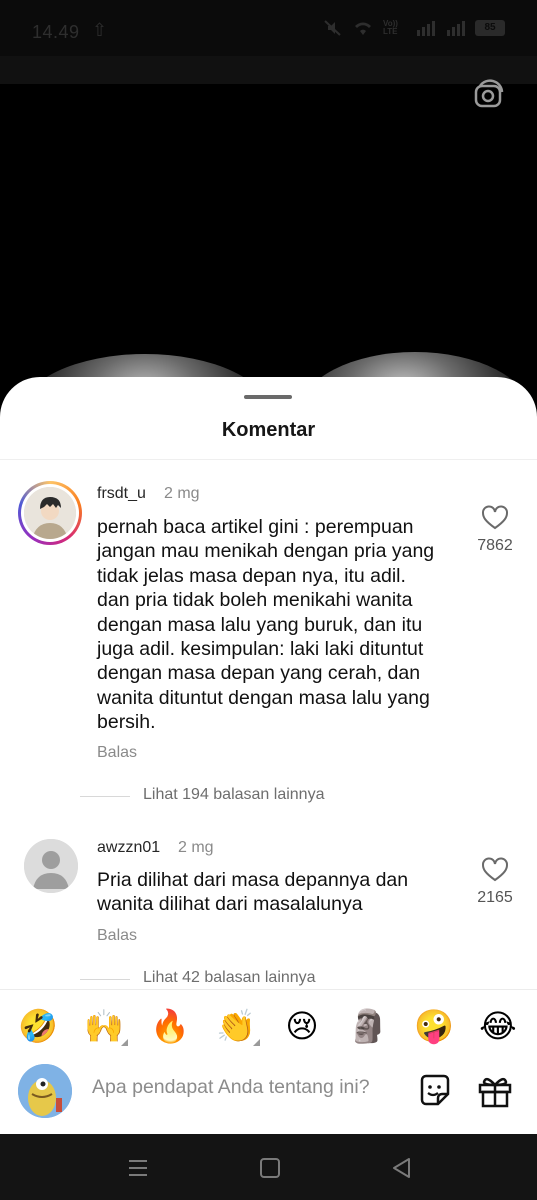 The height and width of the screenshot is (1200, 537). What do you see at coordinates (414, 28) in the screenshot?
I see `status-icons: Vo)) LTE 85` at bounding box center [414, 28].